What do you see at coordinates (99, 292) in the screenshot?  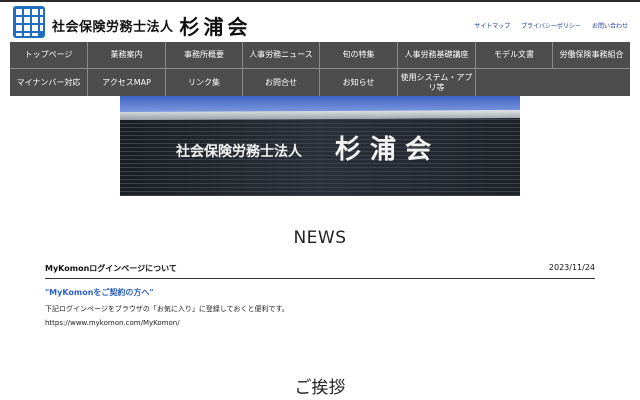 I see `mykomon-contract-link: "MyKomonをご契約の方へ"` at bounding box center [99, 292].